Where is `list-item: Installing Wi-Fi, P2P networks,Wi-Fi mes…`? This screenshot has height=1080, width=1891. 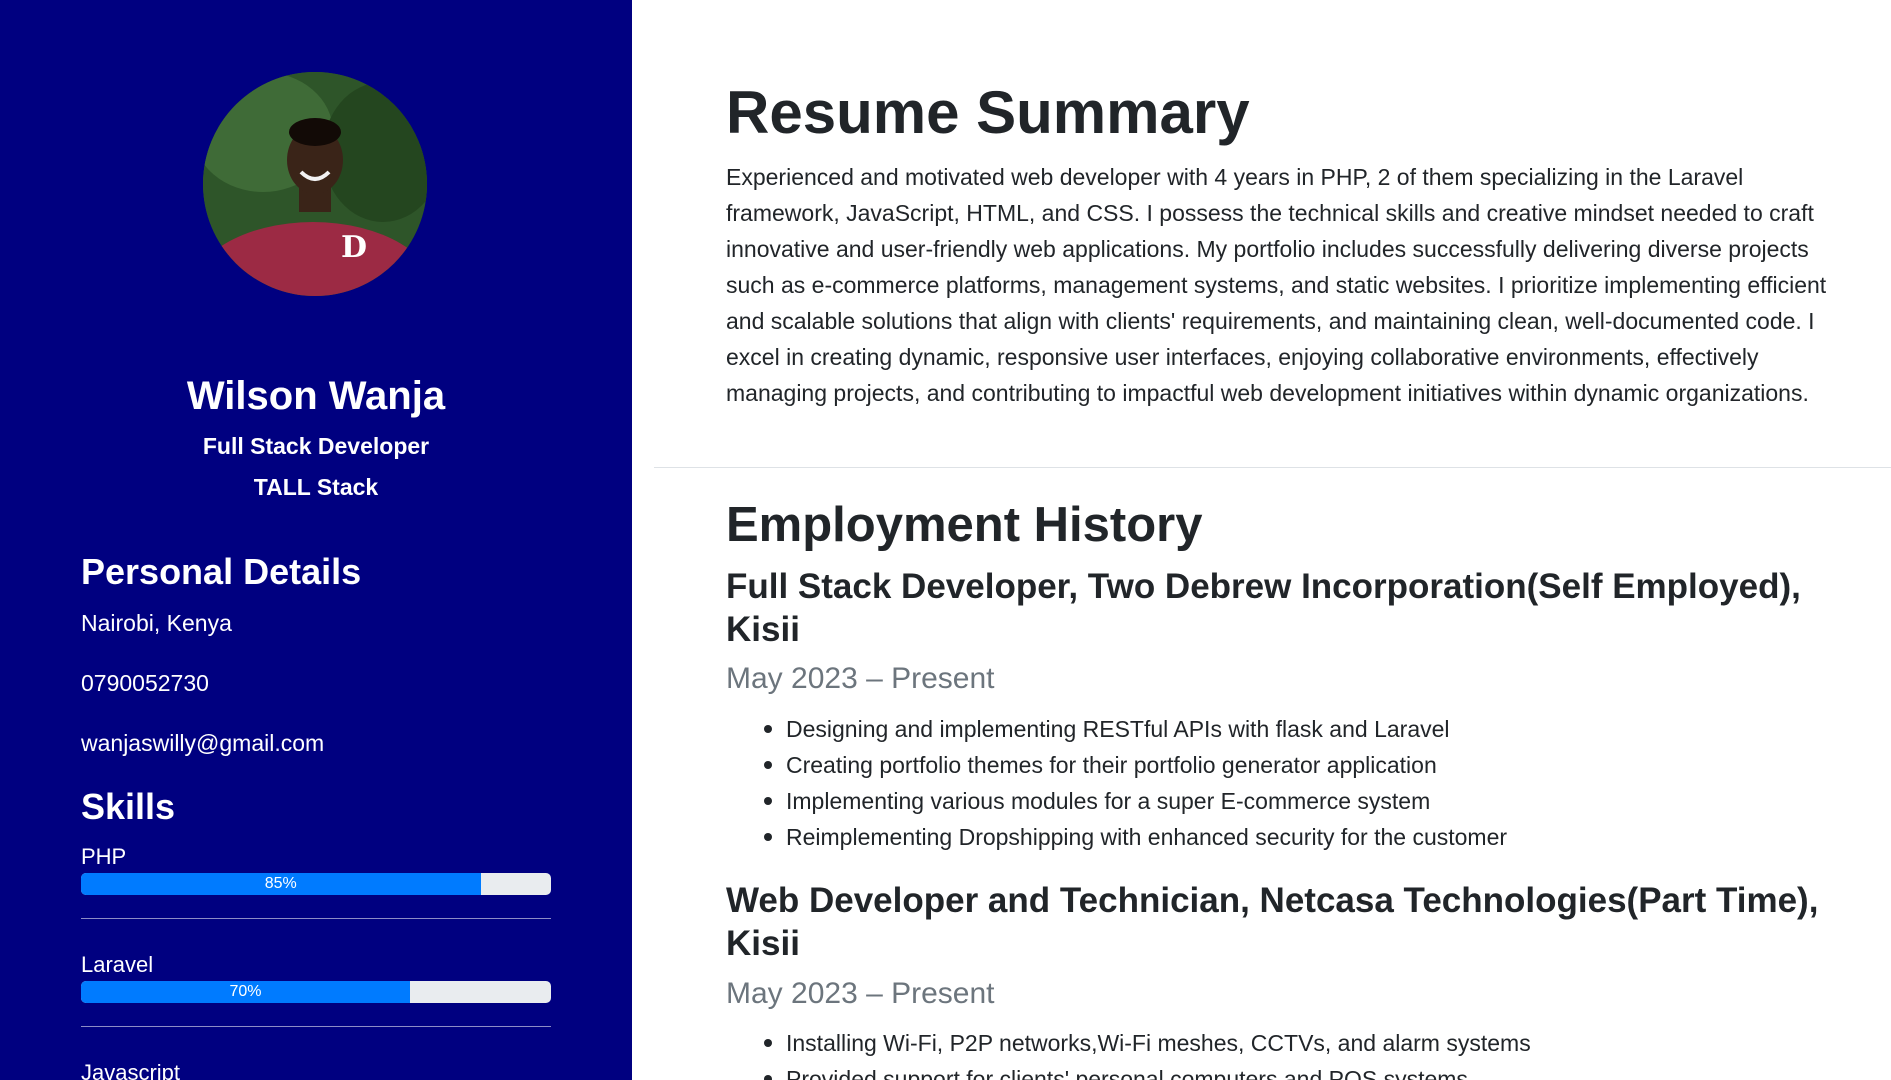
list-item: Installing Wi-Fi, P2P networks,Wi-Fi mes… is located at coordinates (1147, 1043).